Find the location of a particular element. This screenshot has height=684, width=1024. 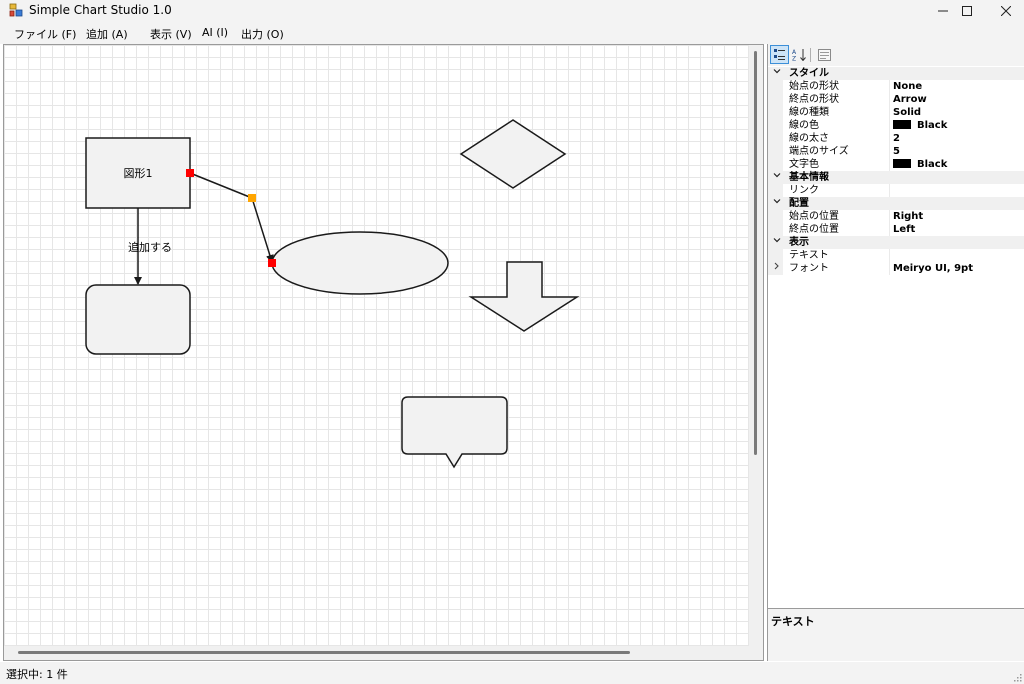

app-icon is located at coordinates (16, 10).